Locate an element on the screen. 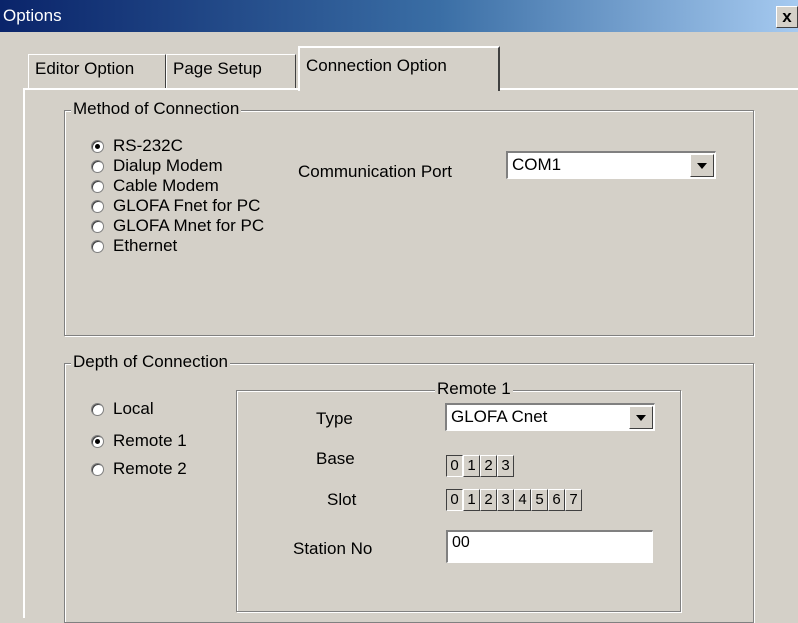 The width and height of the screenshot is (798, 623). slot-button: 1 is located at coordinates (471, 500).